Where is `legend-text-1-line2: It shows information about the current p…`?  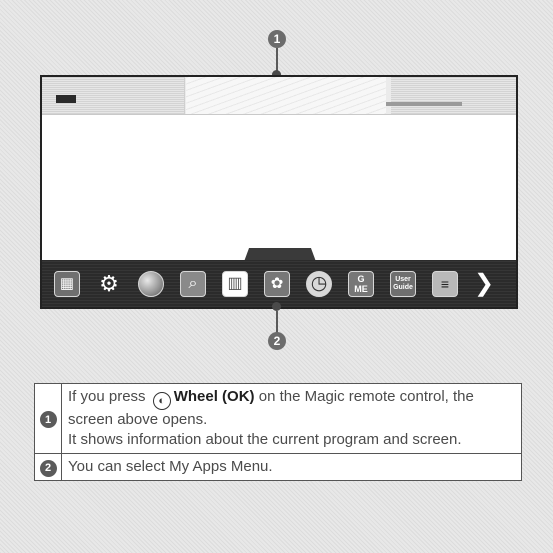 legend-text-1-line2: It shows information about the current p… is located at coordinates (265, 439).